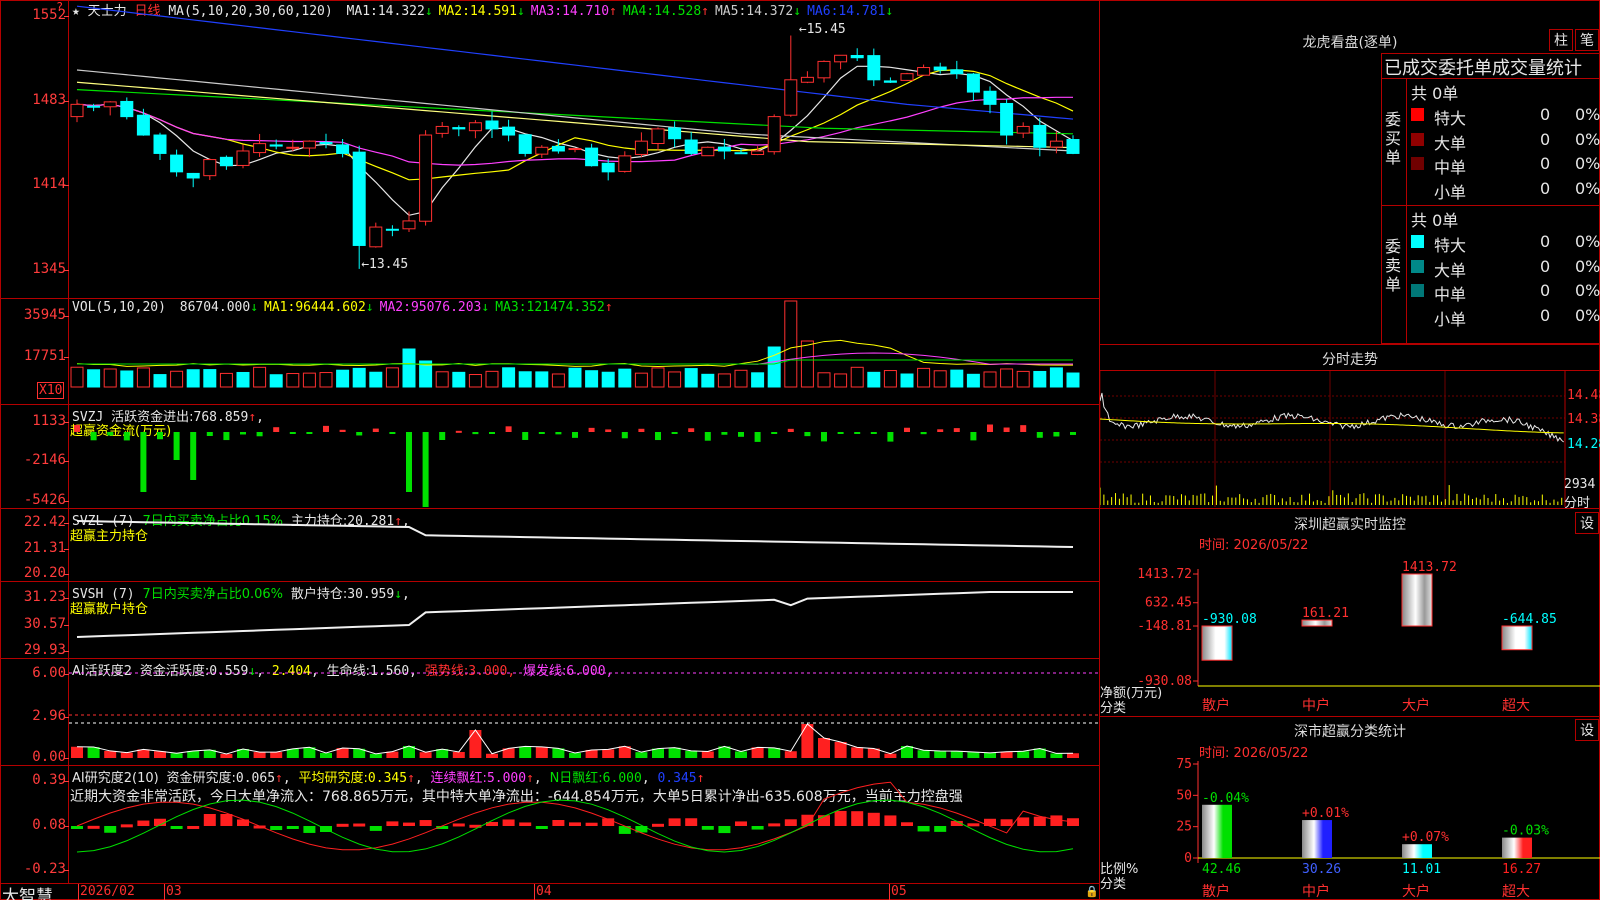  Describe the element at coordinates (49, 757) in the screenshot. I see `y-tick-label: 0.00` at that location.